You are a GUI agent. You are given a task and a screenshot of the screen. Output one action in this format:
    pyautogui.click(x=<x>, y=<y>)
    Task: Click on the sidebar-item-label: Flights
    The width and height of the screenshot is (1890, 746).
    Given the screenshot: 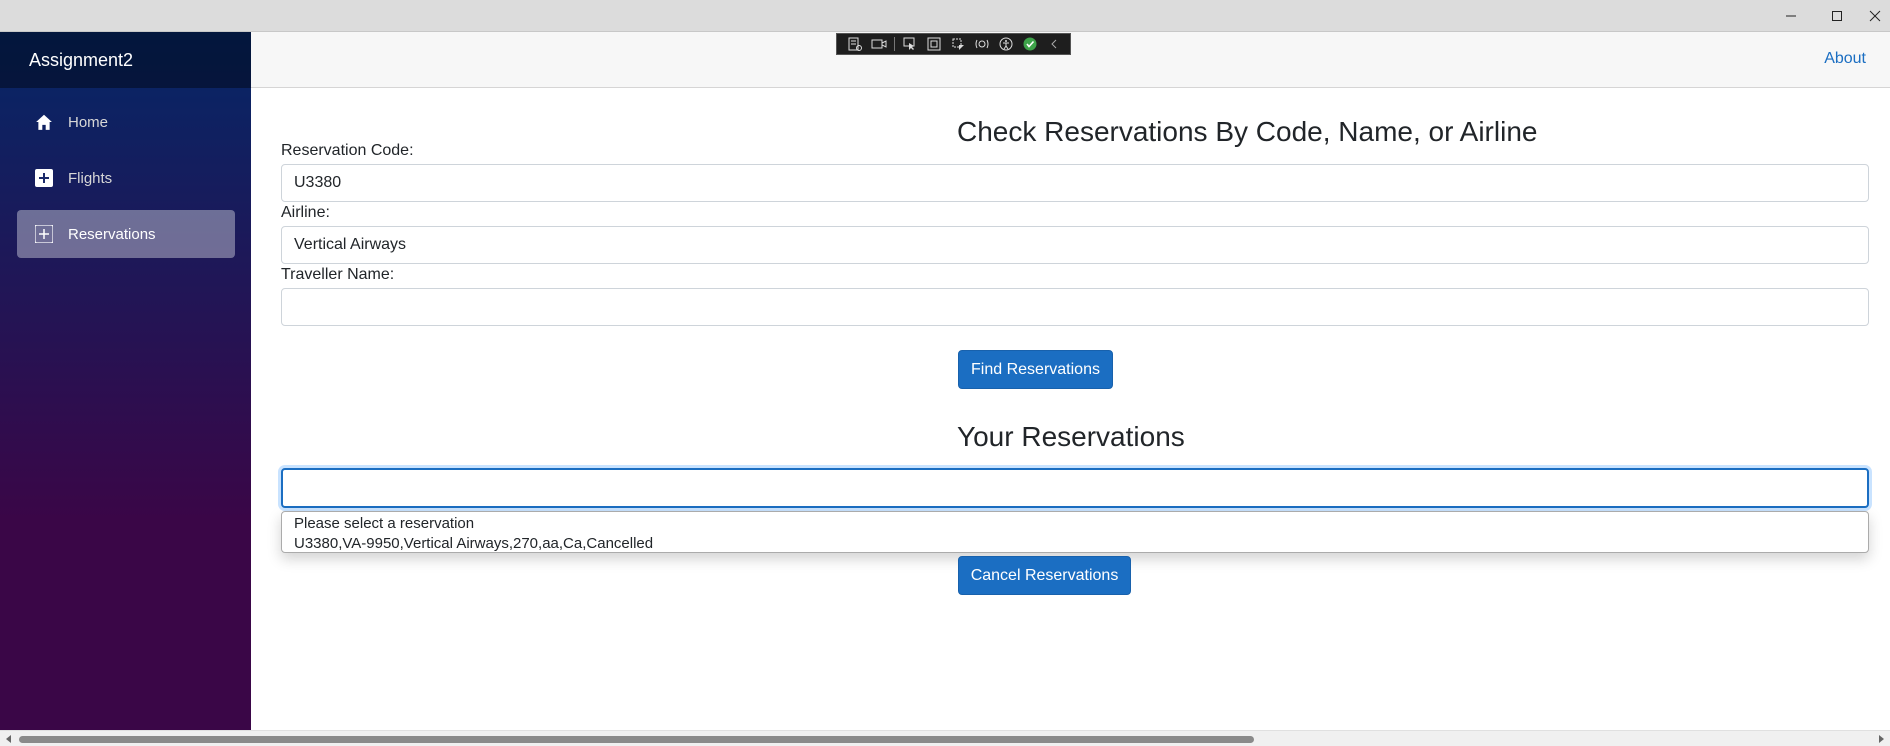 What is the action you would take?
    pyautogui.click(x=90, y=178)
    